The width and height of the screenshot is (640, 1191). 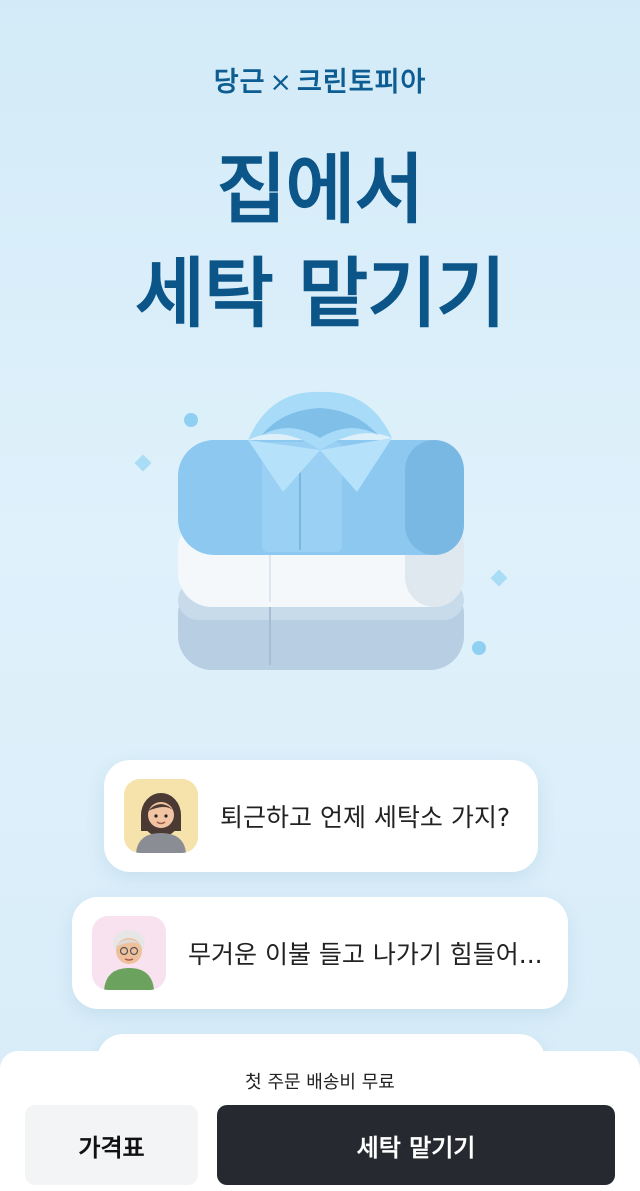 I want to click on grandma-avatar-icon, so click(x=129, y=953).